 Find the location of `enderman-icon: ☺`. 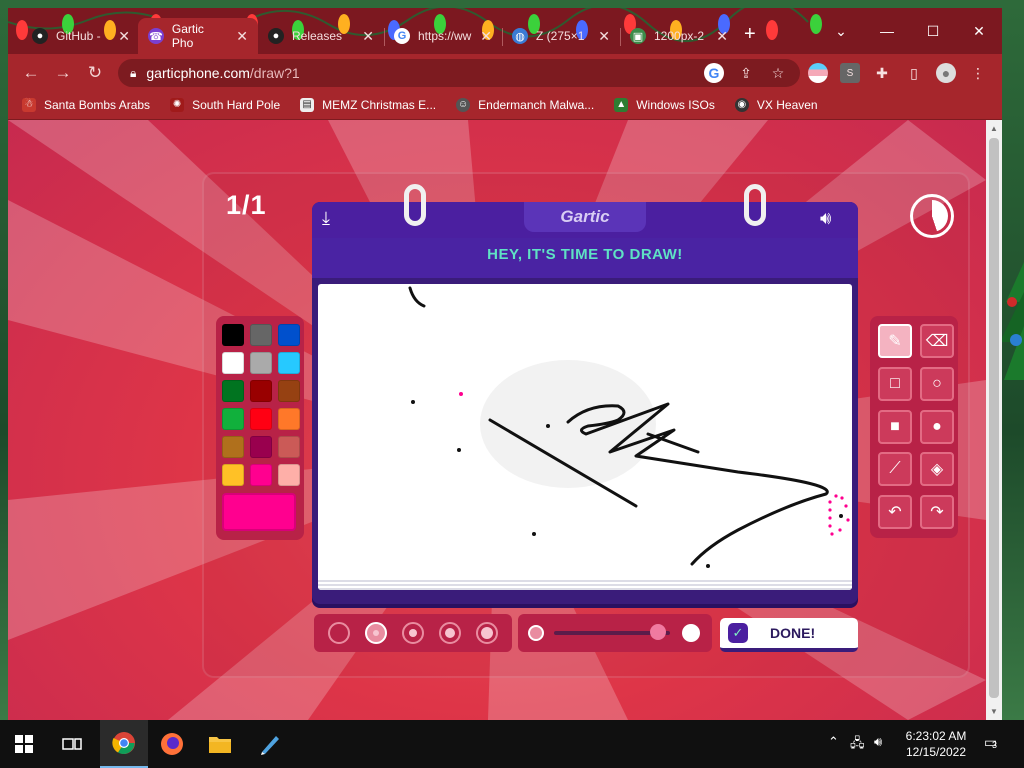

enderman-icon: ☺ is located at coordinates (463, 104).